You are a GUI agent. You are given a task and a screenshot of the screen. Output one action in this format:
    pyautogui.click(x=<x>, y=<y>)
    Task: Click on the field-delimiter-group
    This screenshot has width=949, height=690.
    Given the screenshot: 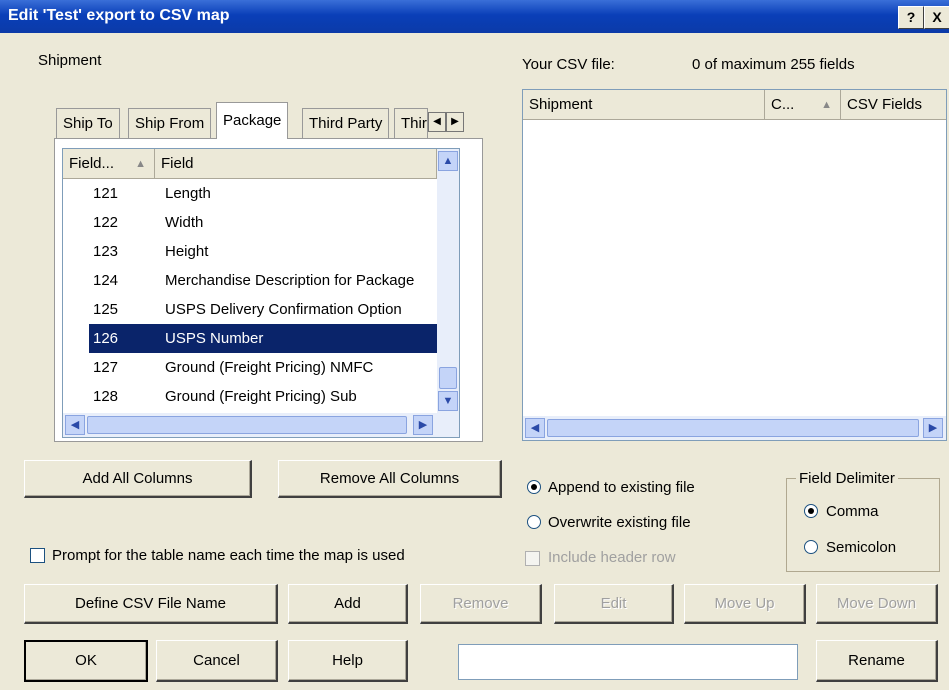 What is the action you would take?
    pyautogui.click(x=863, y=525)
    